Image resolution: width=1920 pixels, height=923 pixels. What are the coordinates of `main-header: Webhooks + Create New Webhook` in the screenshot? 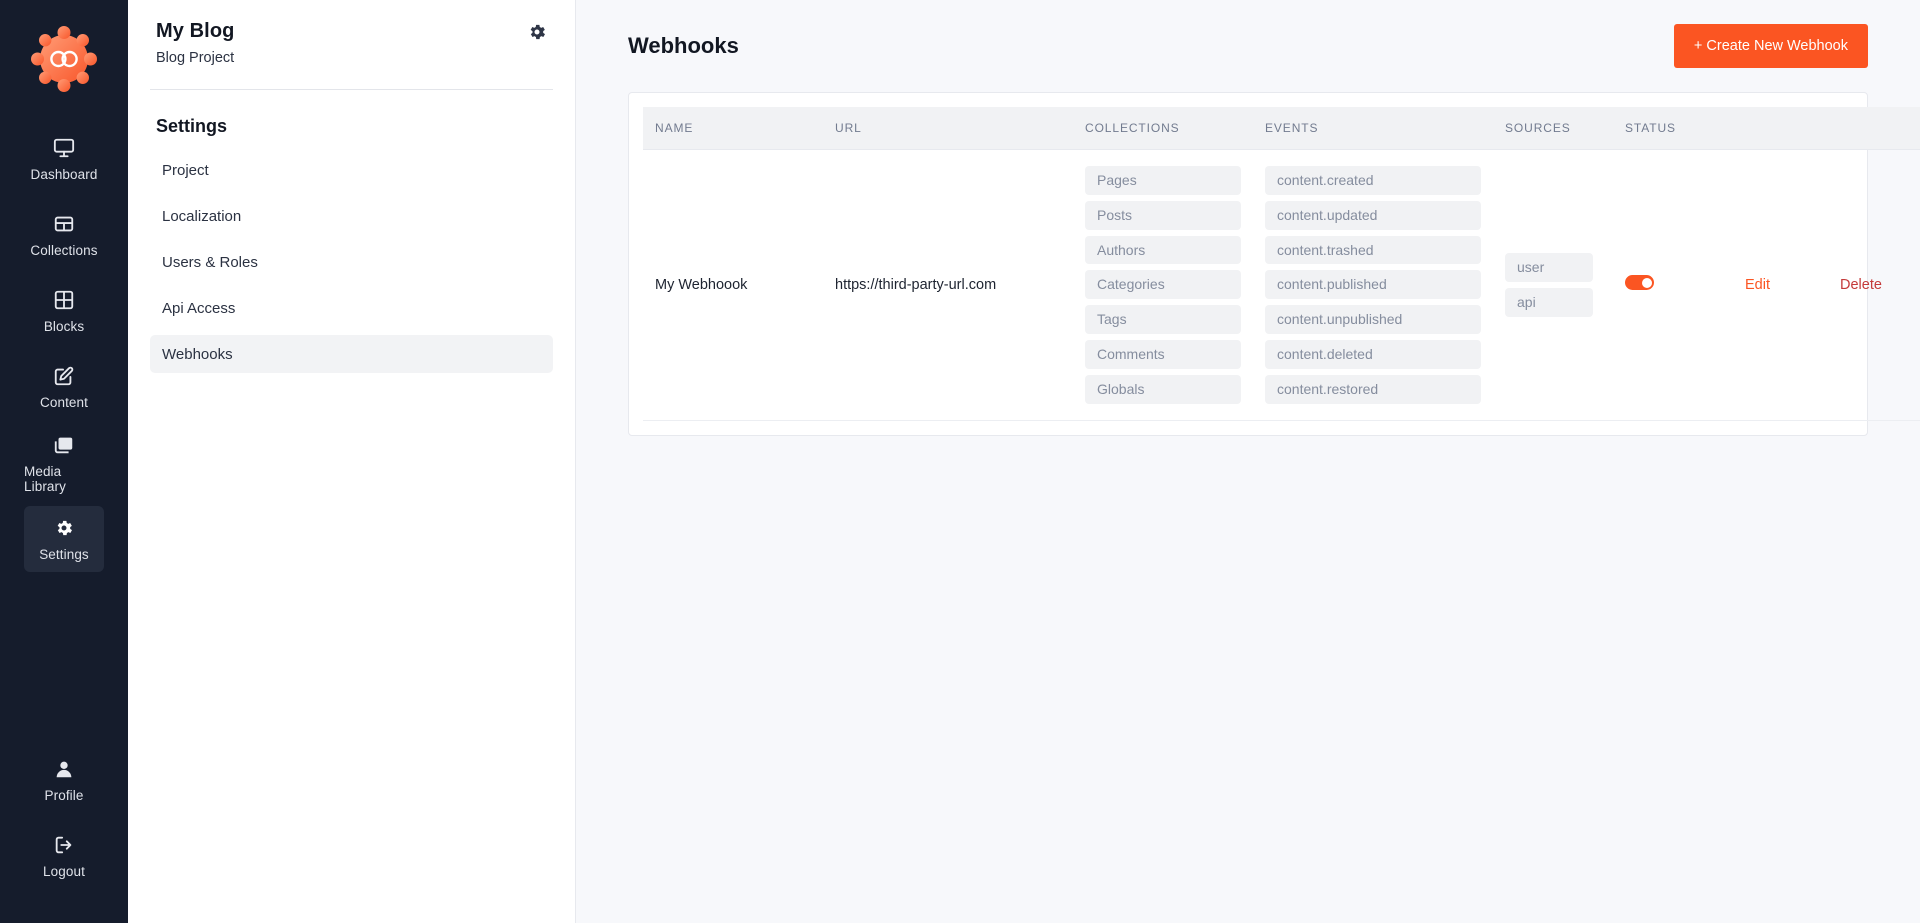 It's located at (1248, 46).